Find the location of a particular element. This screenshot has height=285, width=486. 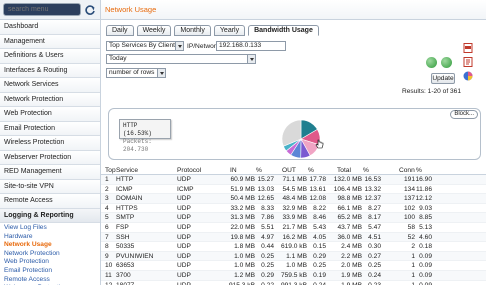

search-input is located at coordinates (42, 9).